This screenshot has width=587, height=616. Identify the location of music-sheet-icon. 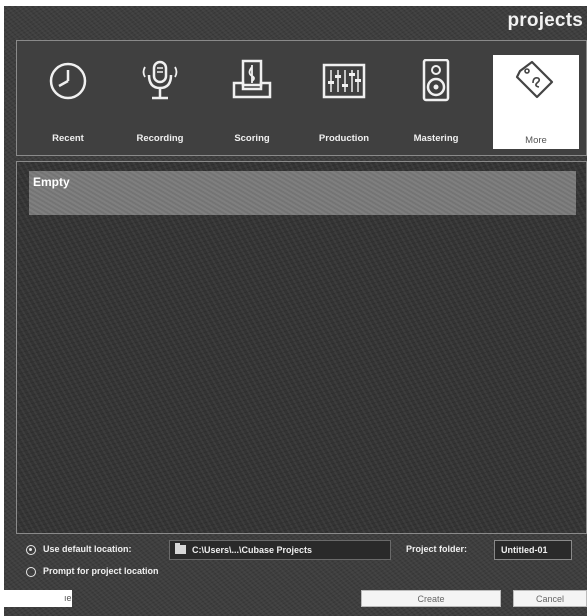
(252, 79).